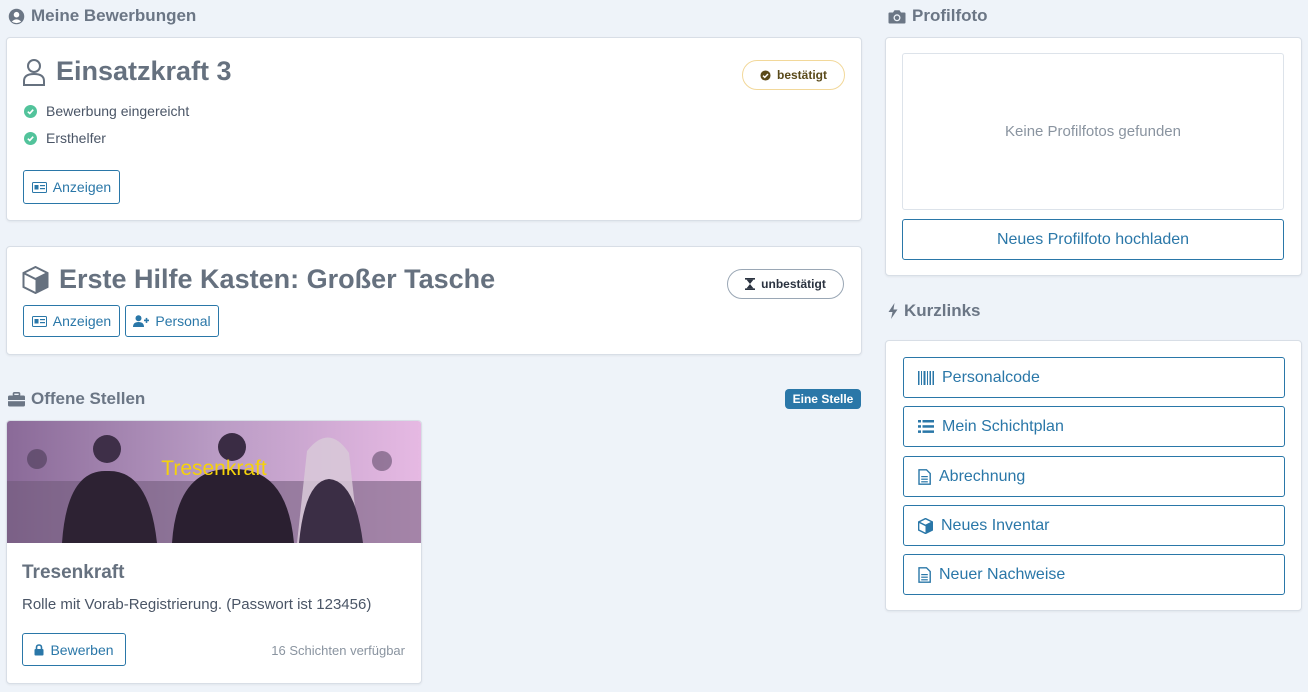 The image size is (1308, 692). Describe the element at coordinates (1094, 377) in the screenshot. I see `quicklink-personalcode: Personalcode` at that location.